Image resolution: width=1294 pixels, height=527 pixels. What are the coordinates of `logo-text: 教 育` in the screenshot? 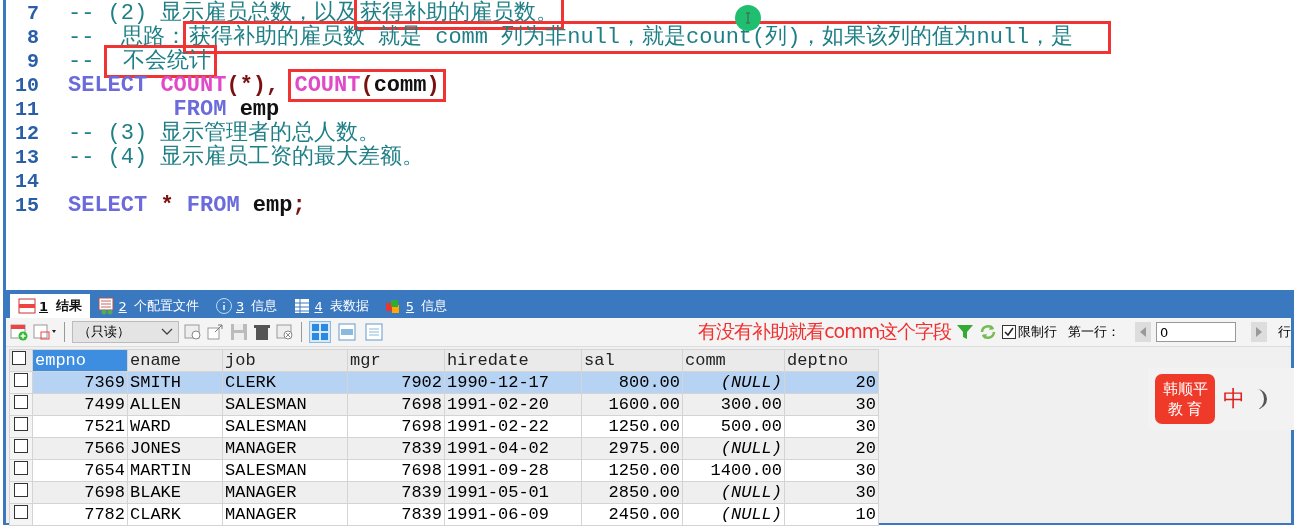 It's located at (1185, 409).